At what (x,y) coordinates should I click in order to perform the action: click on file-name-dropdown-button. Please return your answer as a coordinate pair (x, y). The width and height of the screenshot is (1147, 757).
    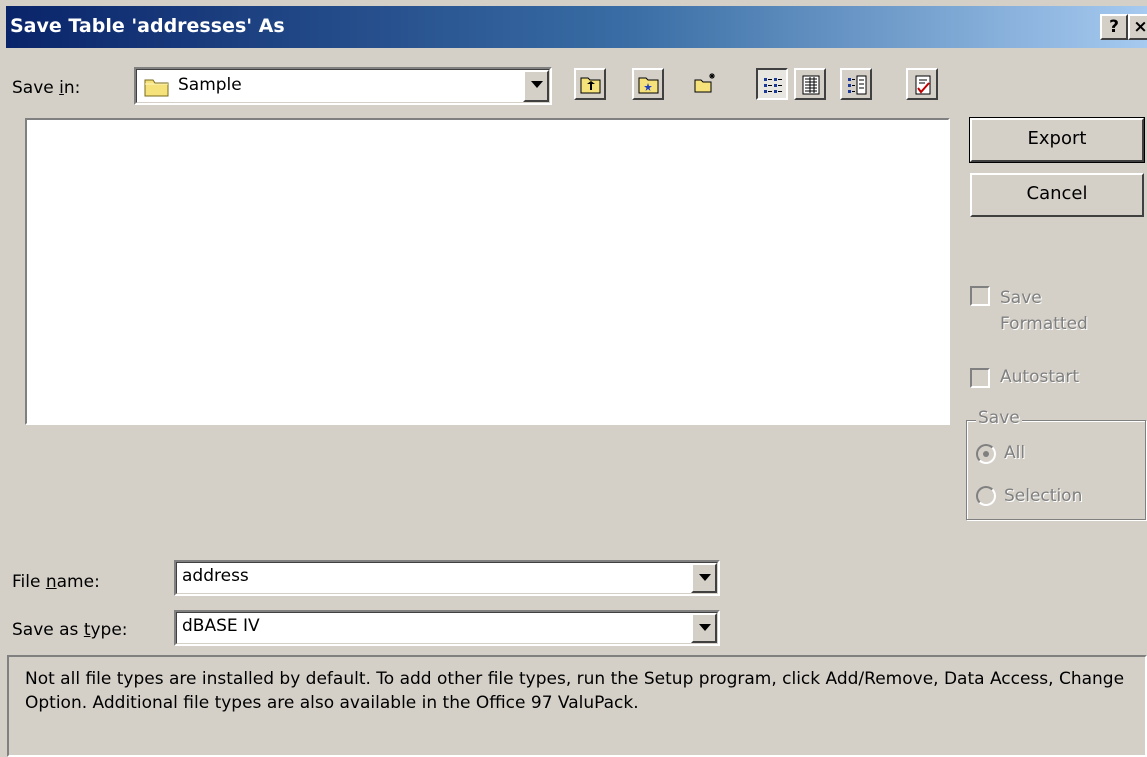
    Looking at the image, I should click on (704, 578).